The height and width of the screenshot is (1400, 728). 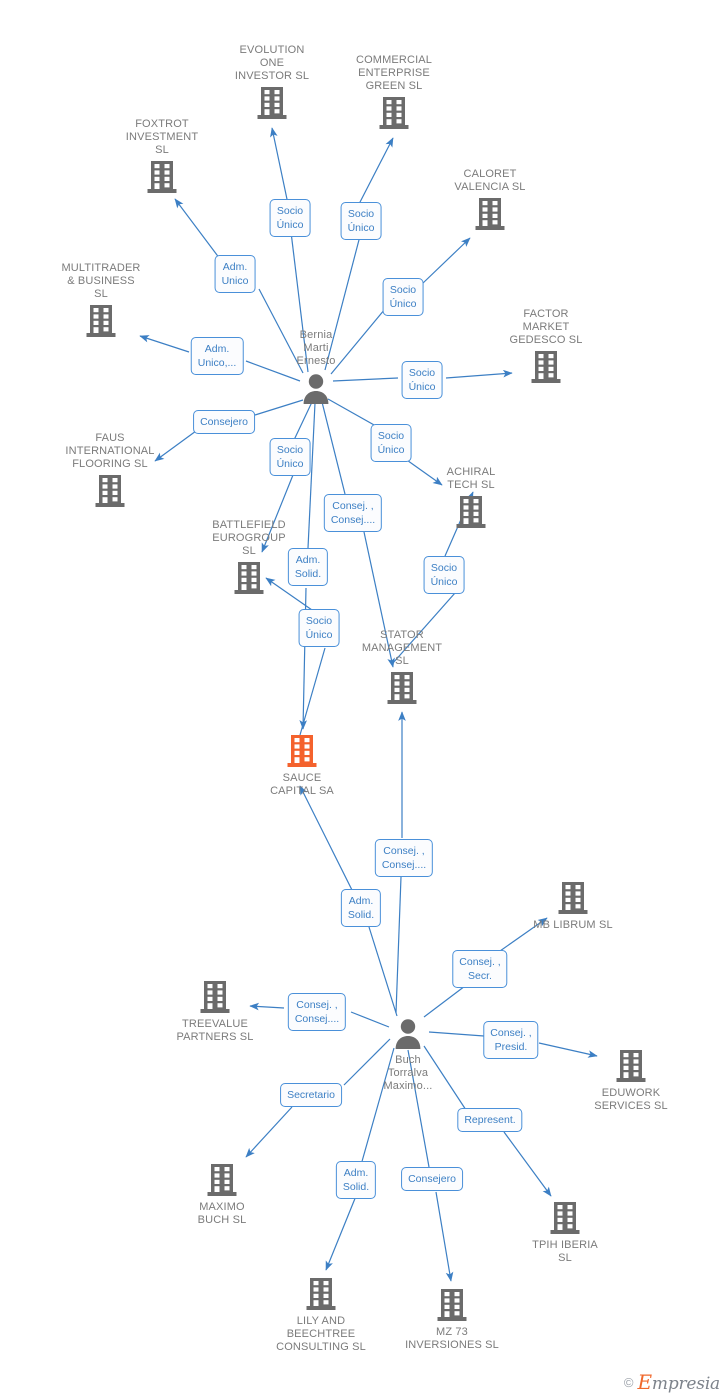 What do you see at coordinates (279, 166) in the screenshot?
I see `edge-e2` at bounding box center [279, 166].